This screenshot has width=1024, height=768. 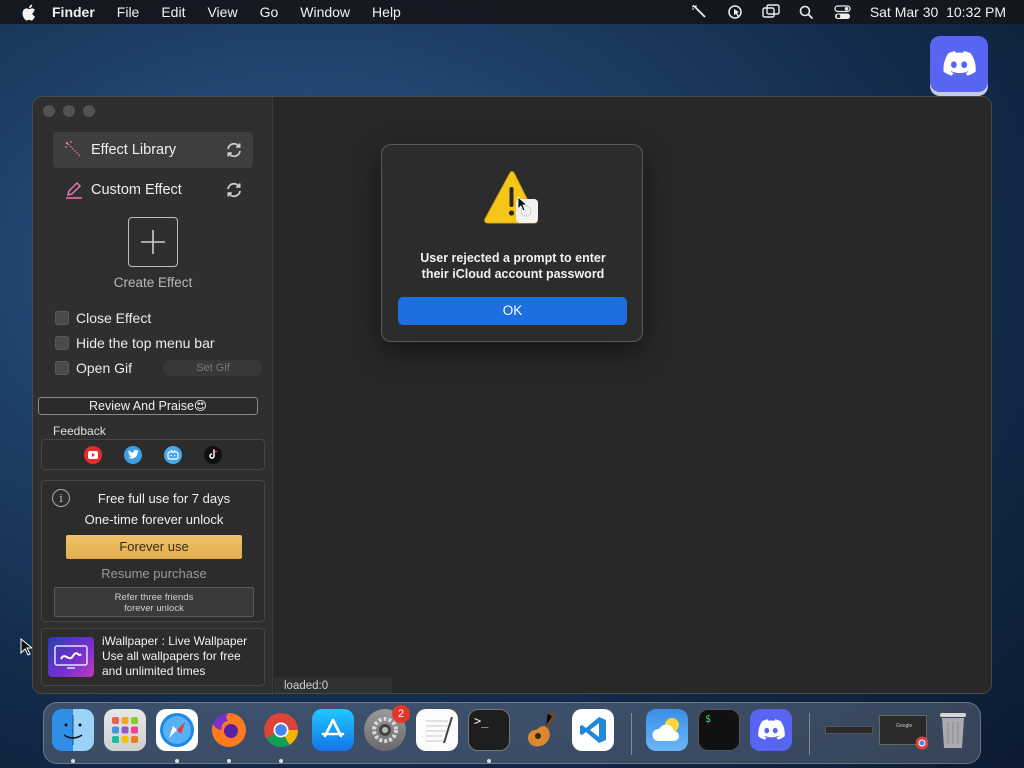 What do you see at coordinates (904, 726) in the screenshot?
I see `minimized-thumbnail-label: Google` at bounding box center [904, 726].